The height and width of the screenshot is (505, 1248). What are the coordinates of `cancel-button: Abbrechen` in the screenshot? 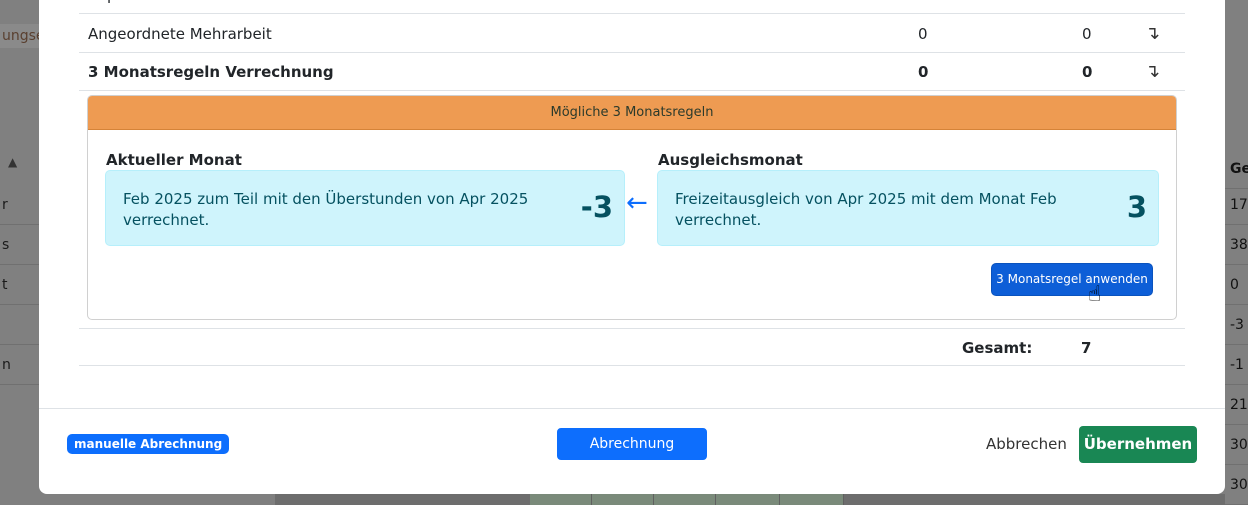 It's located at (1026, 444).